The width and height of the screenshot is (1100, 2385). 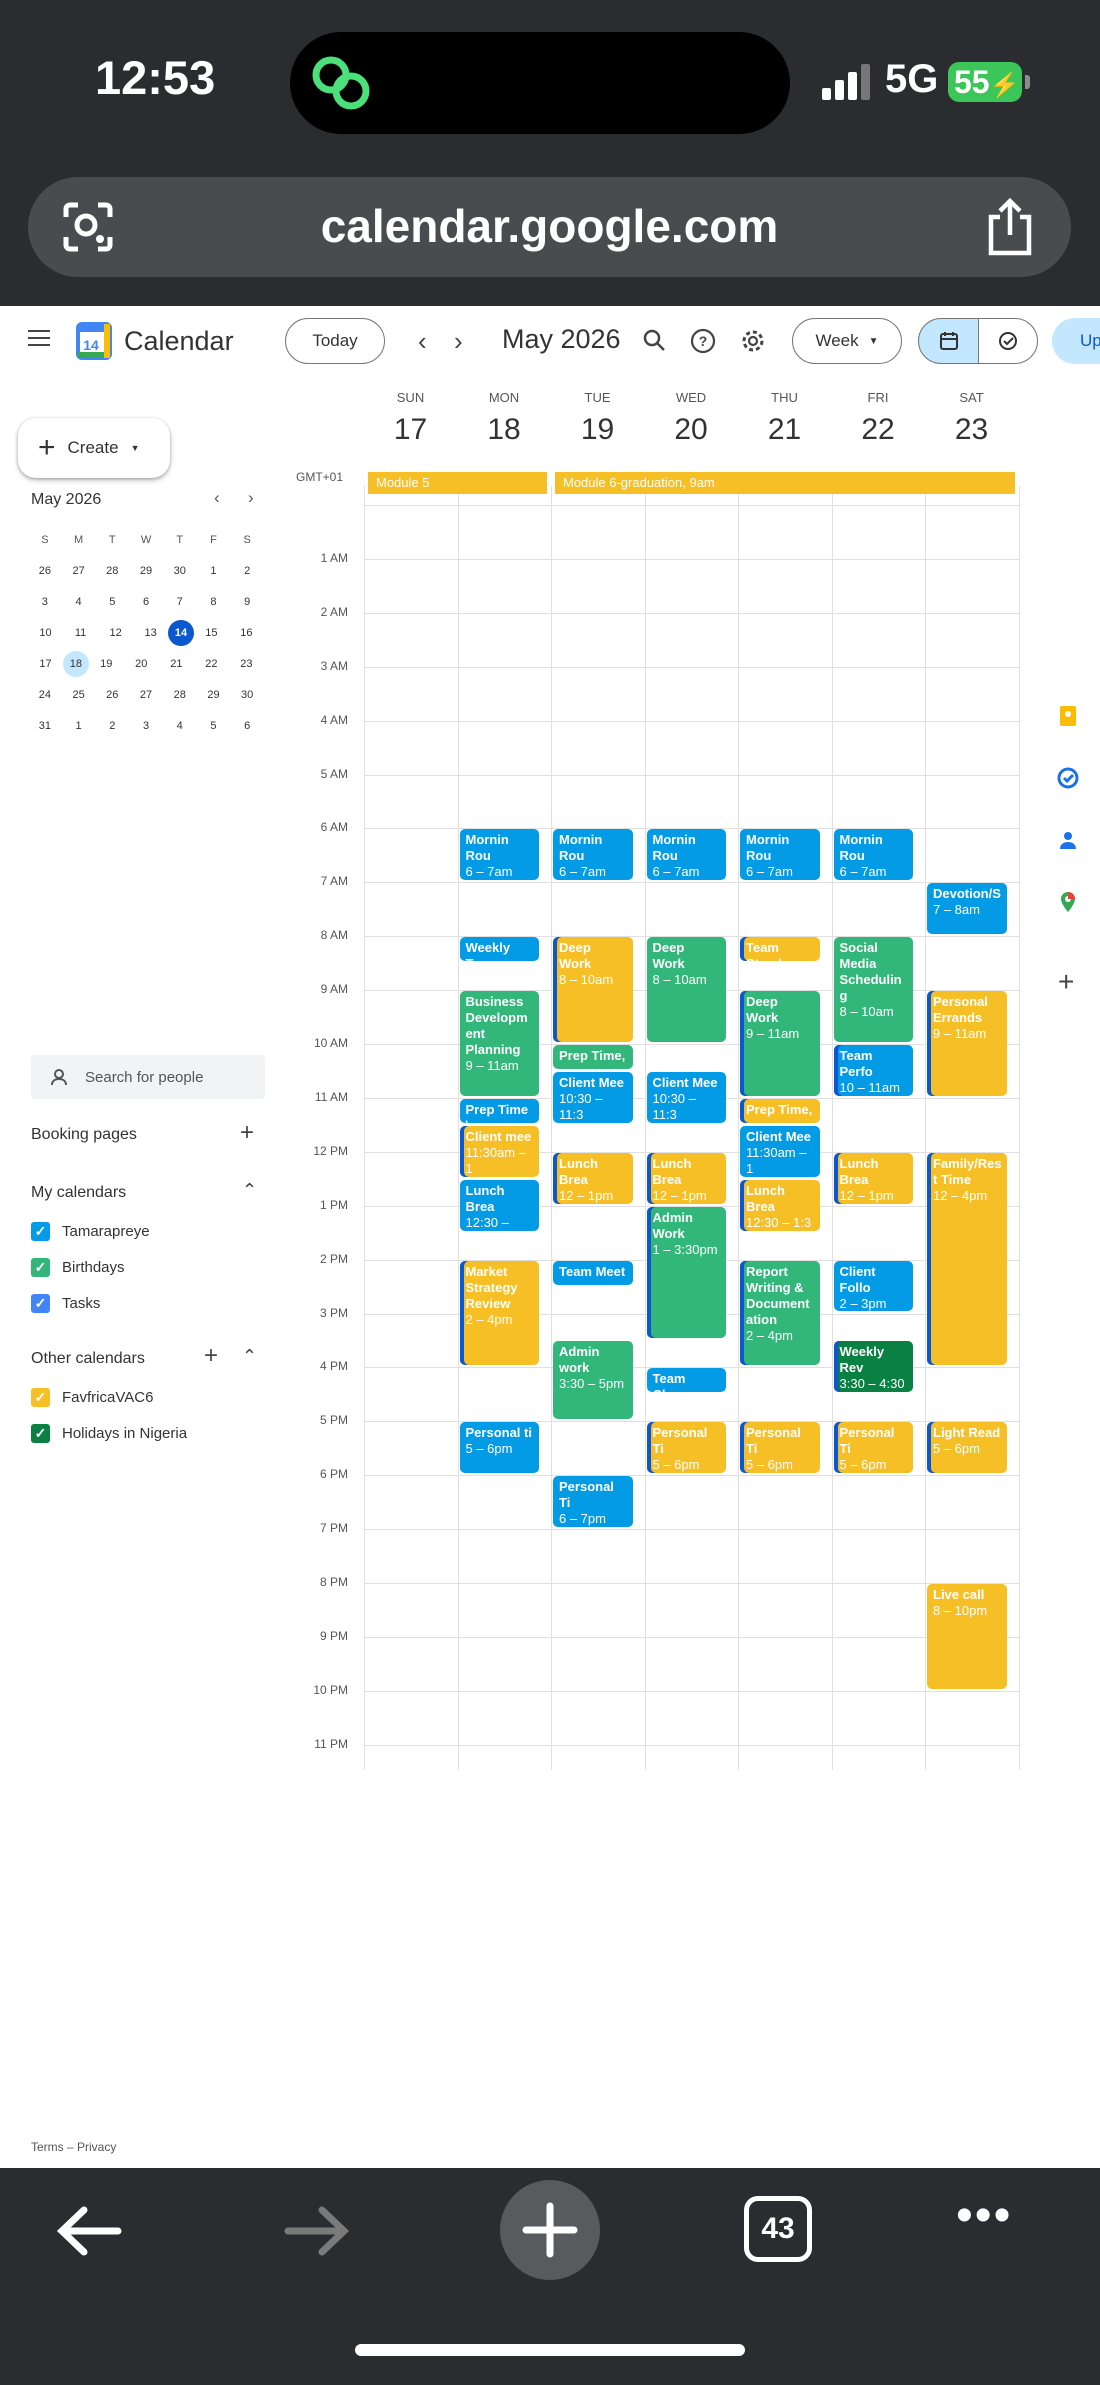 I want to click on add-calendar-icon: +, so click(x=211, y=1356).